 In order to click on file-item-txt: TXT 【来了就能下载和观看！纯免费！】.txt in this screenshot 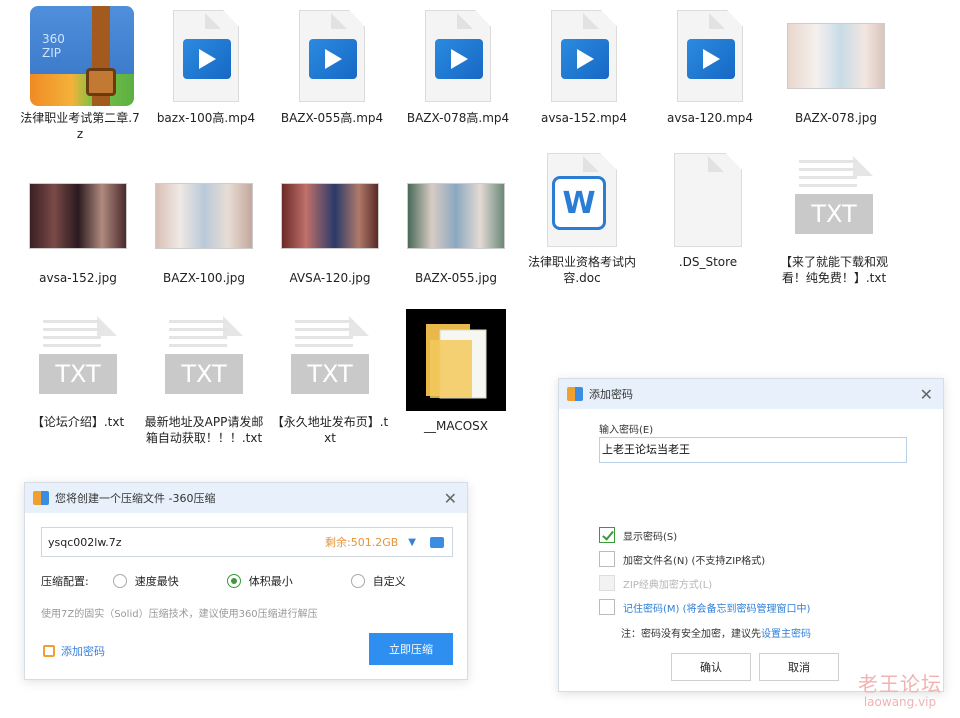, I will do `click(834, 219)`.